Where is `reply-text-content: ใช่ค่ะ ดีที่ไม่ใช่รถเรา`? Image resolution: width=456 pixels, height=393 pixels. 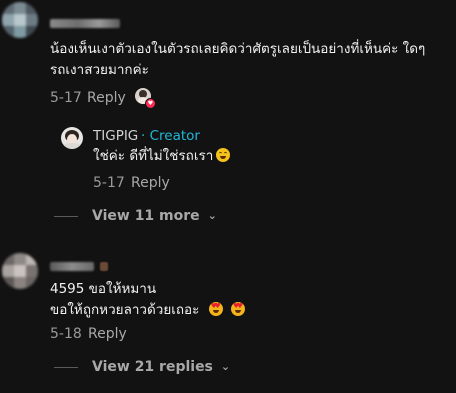
reply-text-content: ใช่ค่ะ ดีที่ไม่ใช่รถเรา is located at coordinates (153, 156).